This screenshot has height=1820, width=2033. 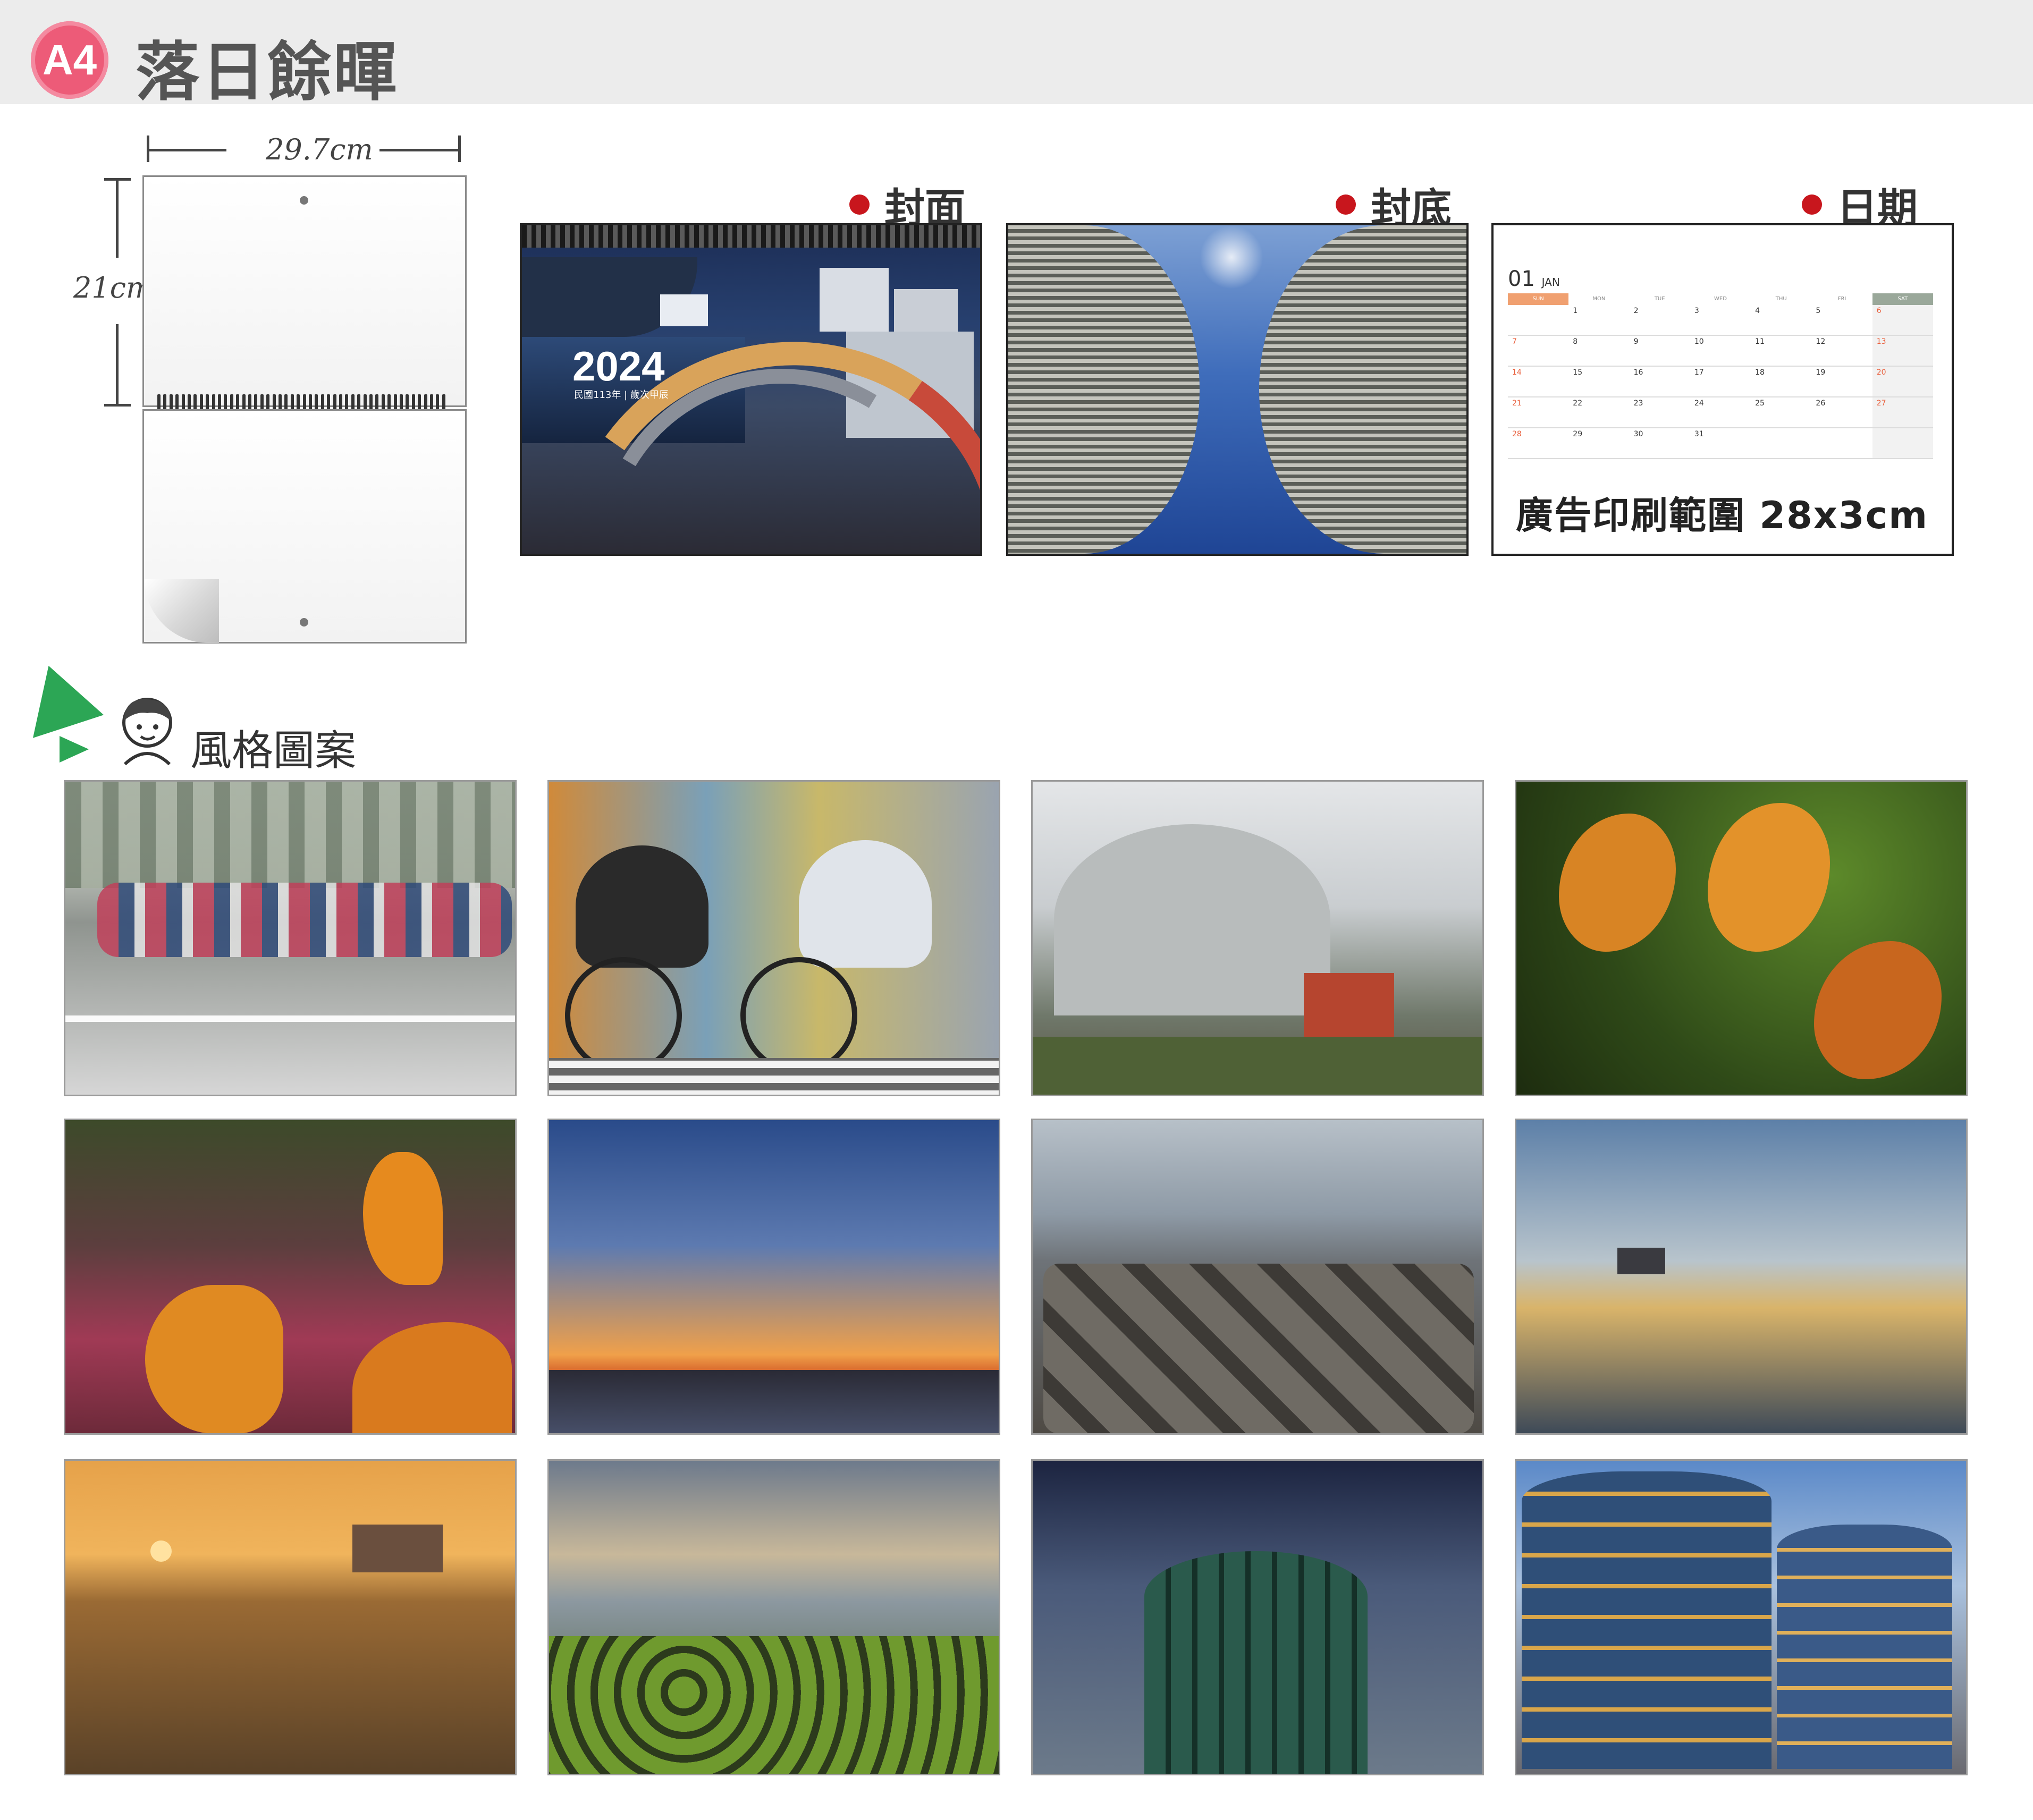 I want to click on crosswalk, so click(x=774, y=1076).